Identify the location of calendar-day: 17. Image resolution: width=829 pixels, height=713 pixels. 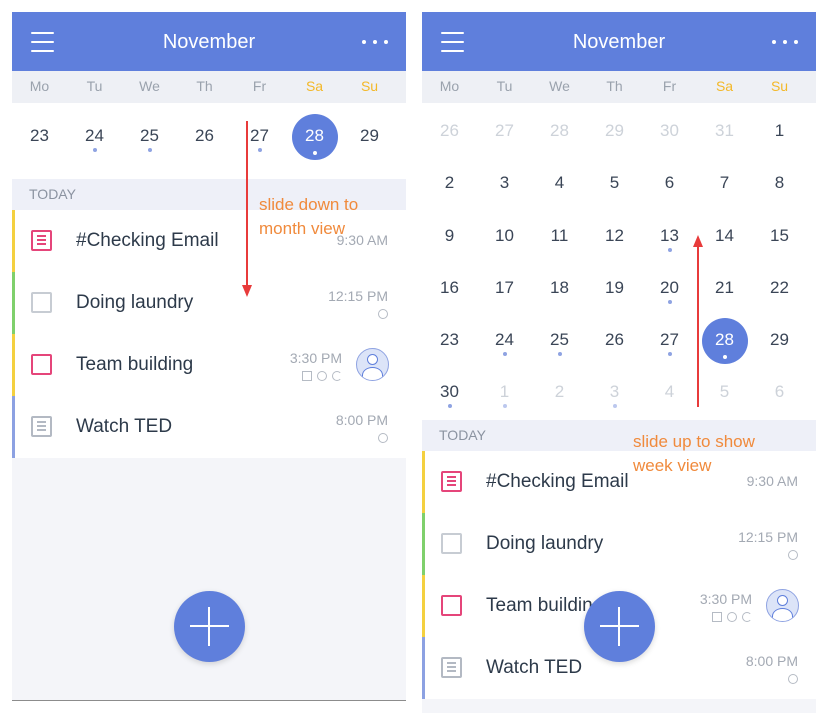
(504, 289).